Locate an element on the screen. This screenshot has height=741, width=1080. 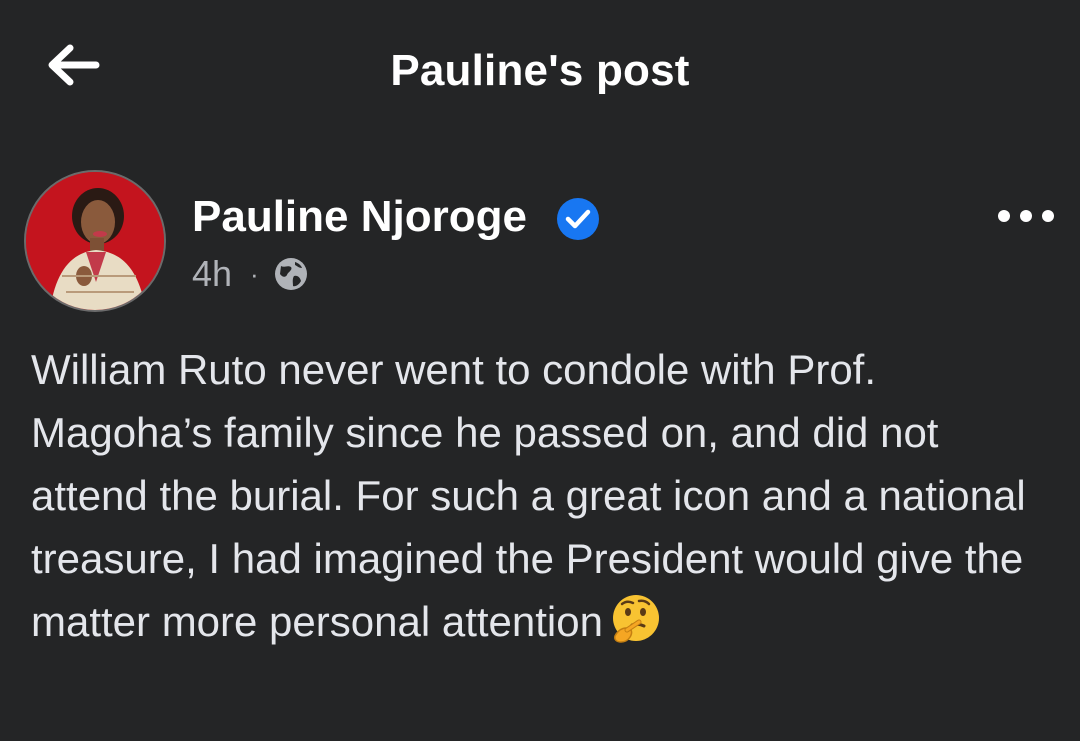
profile-photo-icon is located at coordinates (95, 241).